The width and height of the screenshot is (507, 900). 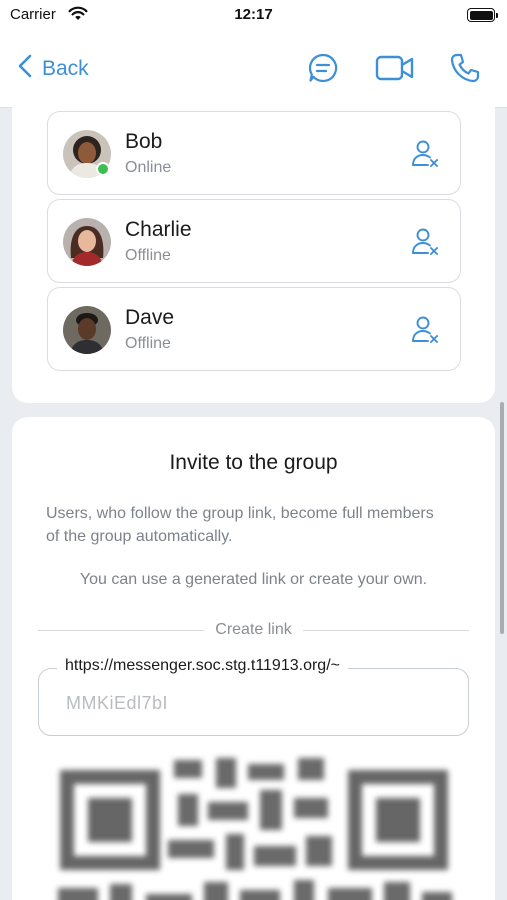 What do you see at coordinates (482, 15) in the screenshot?
I see `battery-icon` at bounding box center [482, 15].